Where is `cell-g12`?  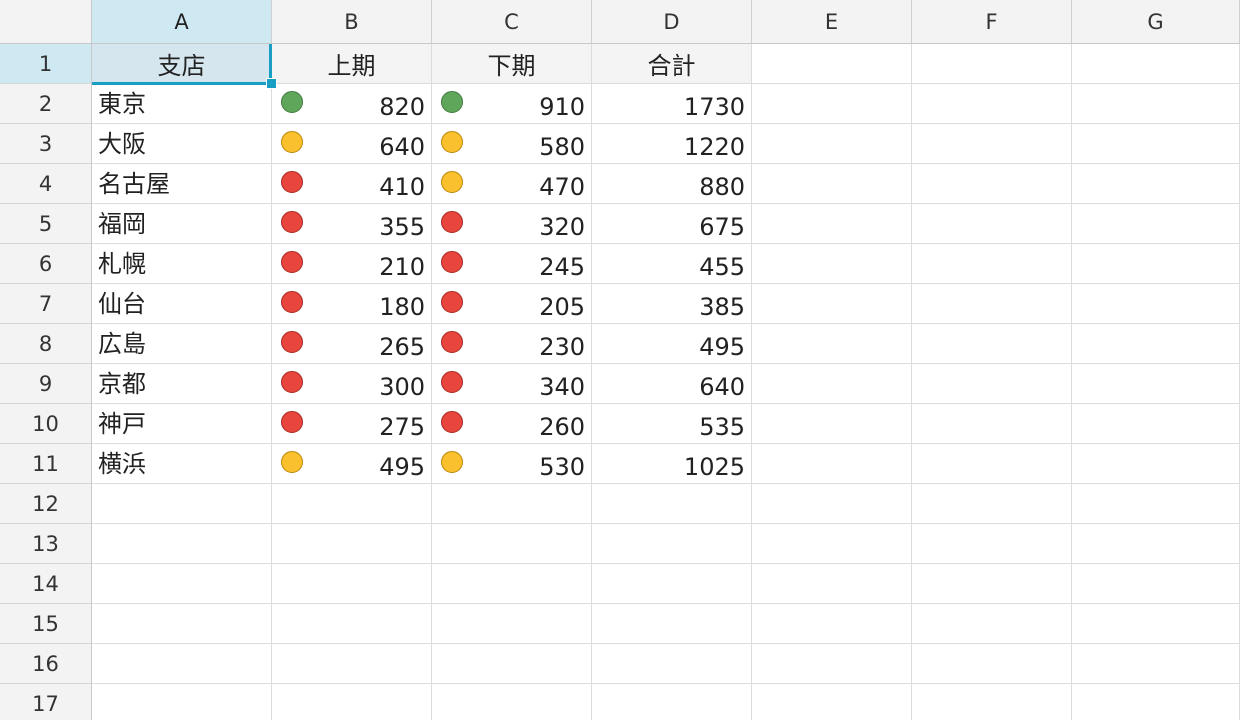 cell-g12 is located at coordinates (1156, 504).